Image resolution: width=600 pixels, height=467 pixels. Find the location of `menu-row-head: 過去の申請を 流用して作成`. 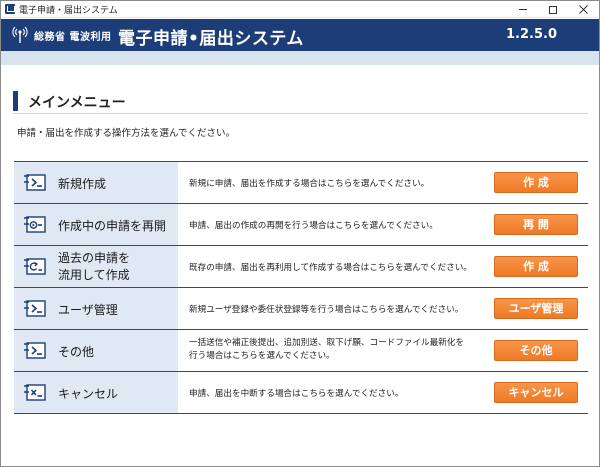

menu-row-head: 過去の申請を 流用して作成 is located at coordinates (96, 266).